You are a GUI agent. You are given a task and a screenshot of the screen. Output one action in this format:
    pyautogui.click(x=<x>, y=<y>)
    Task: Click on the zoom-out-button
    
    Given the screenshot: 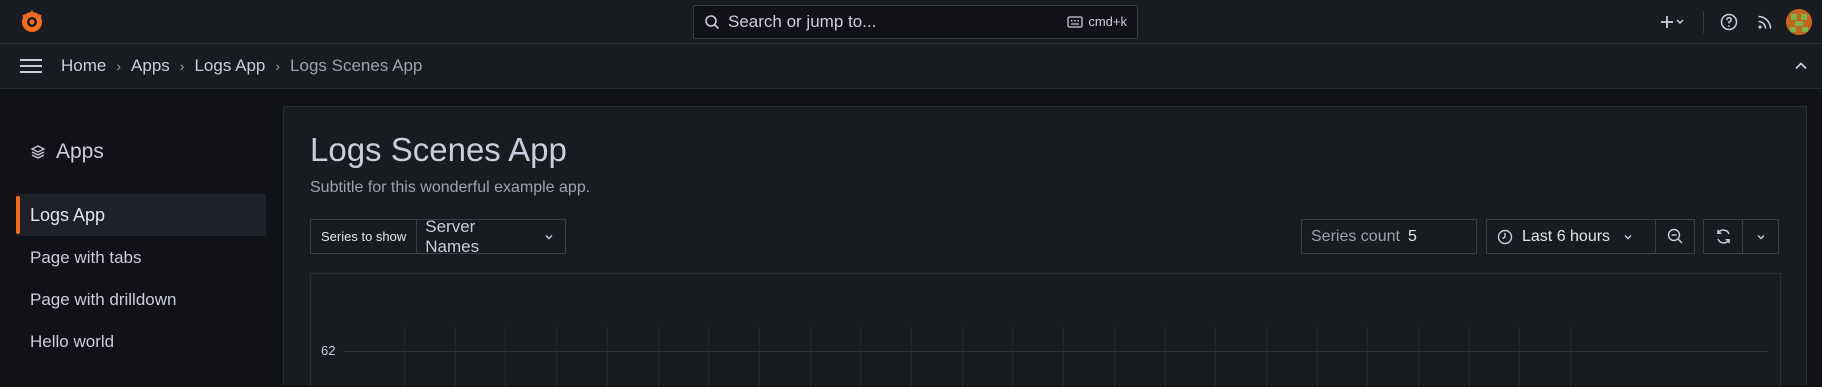 What is the action you would take?
    pyautogui.click(x=1675, y=236)
    